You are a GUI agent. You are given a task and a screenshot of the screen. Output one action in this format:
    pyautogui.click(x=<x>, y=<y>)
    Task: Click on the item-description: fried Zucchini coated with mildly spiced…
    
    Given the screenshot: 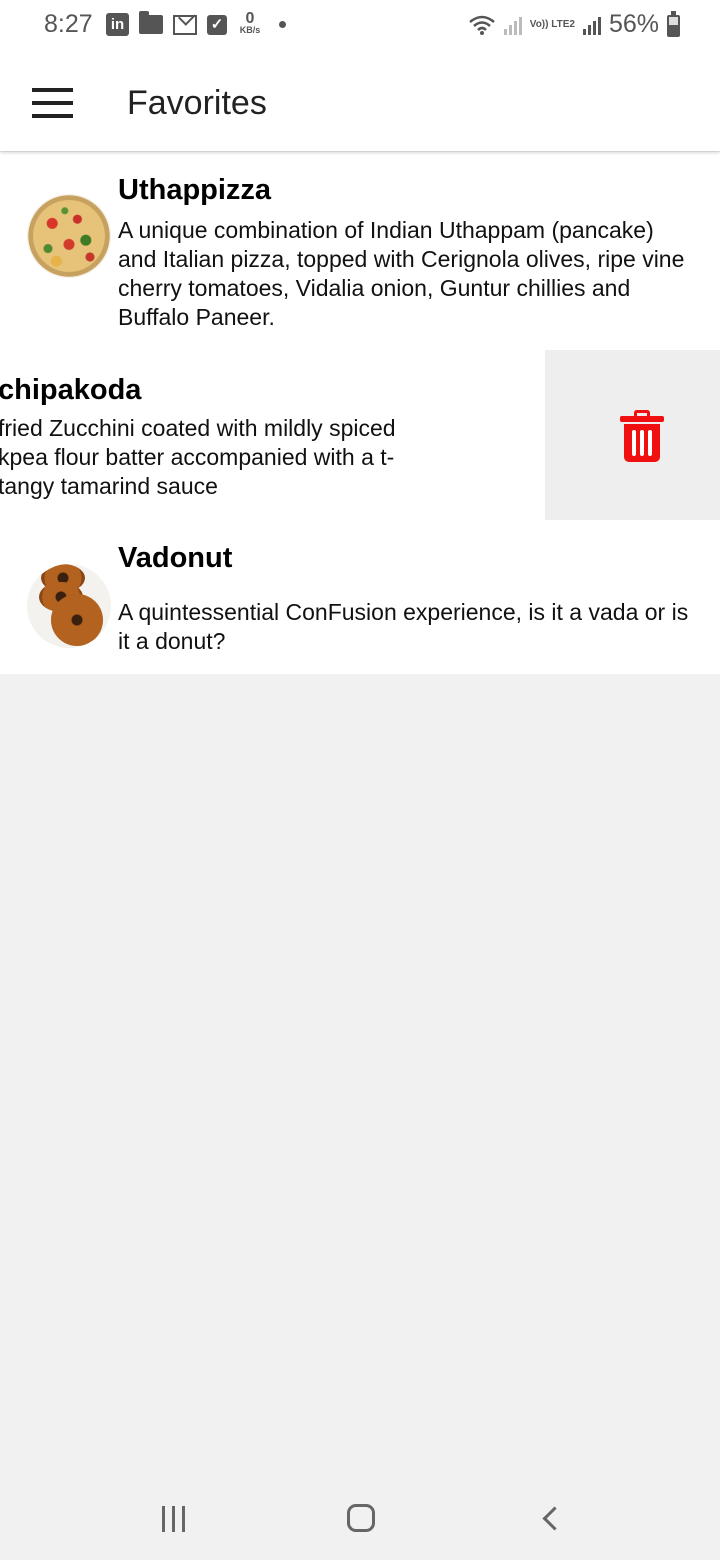 What is the action you would take?
    pyautogui.click(x=198, y=457)
    